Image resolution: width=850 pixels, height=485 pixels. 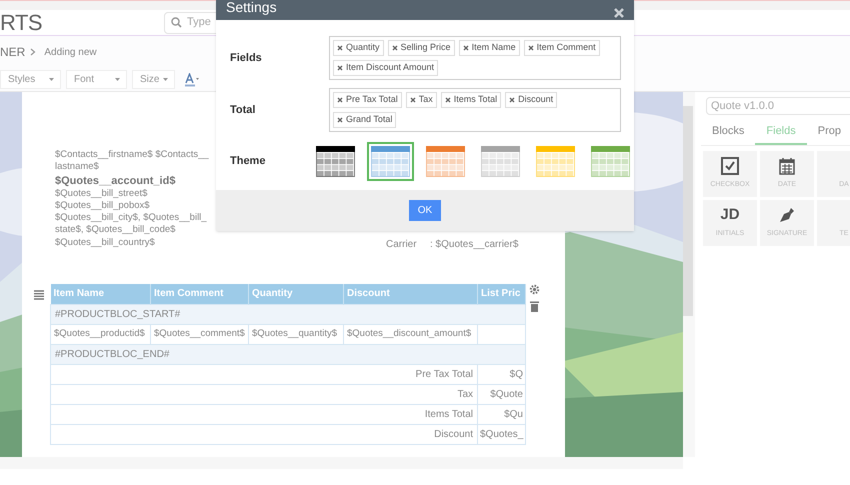 What do you see at coordinates (787, 166) in the screenshot?
I see `calendar-icon` at bounding box center [787, 166].